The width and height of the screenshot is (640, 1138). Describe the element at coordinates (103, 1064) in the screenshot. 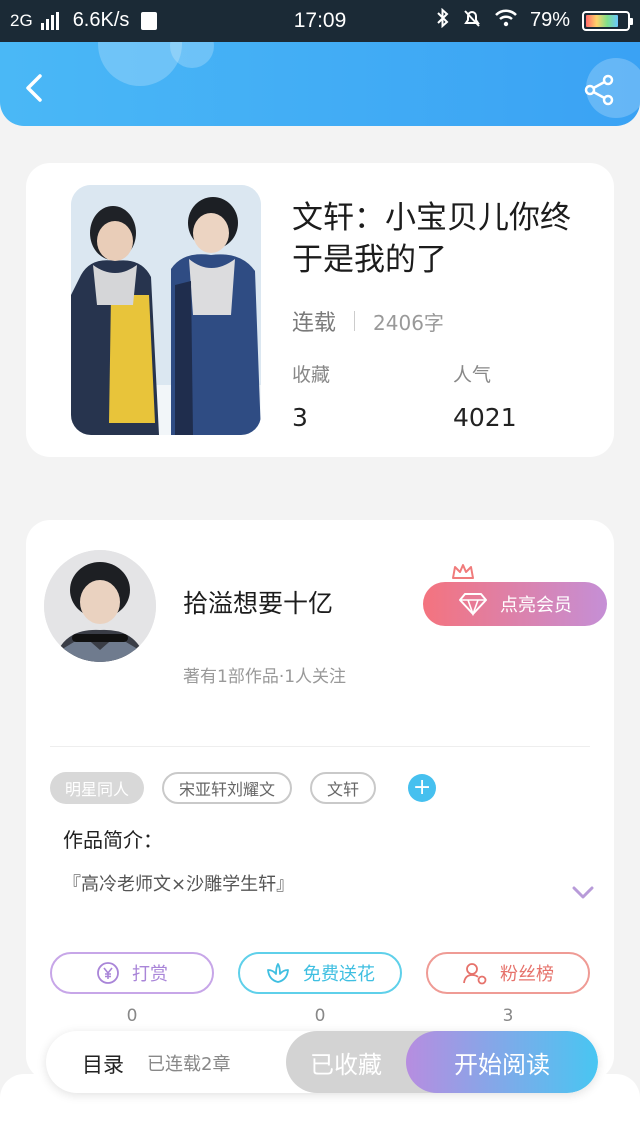

I see `table-of-contents-button: 目录` at that location.